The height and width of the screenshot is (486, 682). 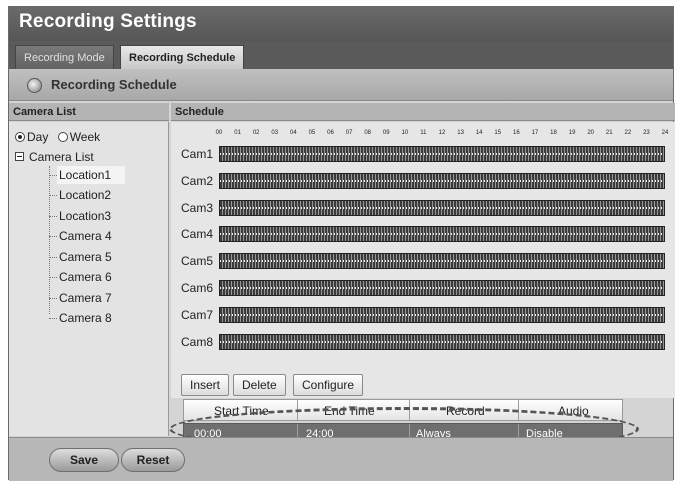 What do you see at coordinates (498, 133) in the screenshot?
I see `hour-label: 15` at bounding box center [498, 133].